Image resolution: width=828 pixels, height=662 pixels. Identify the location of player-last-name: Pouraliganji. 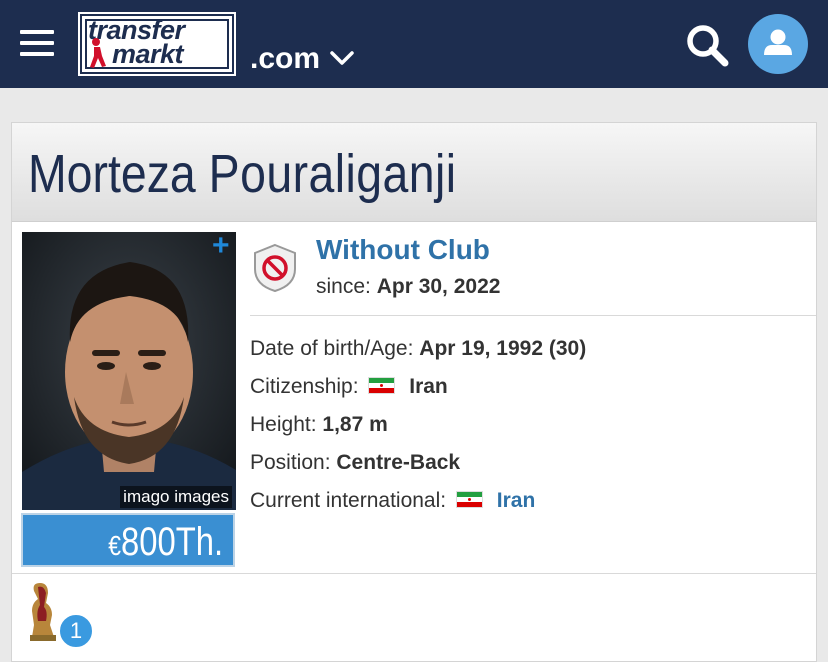
(332, 174).